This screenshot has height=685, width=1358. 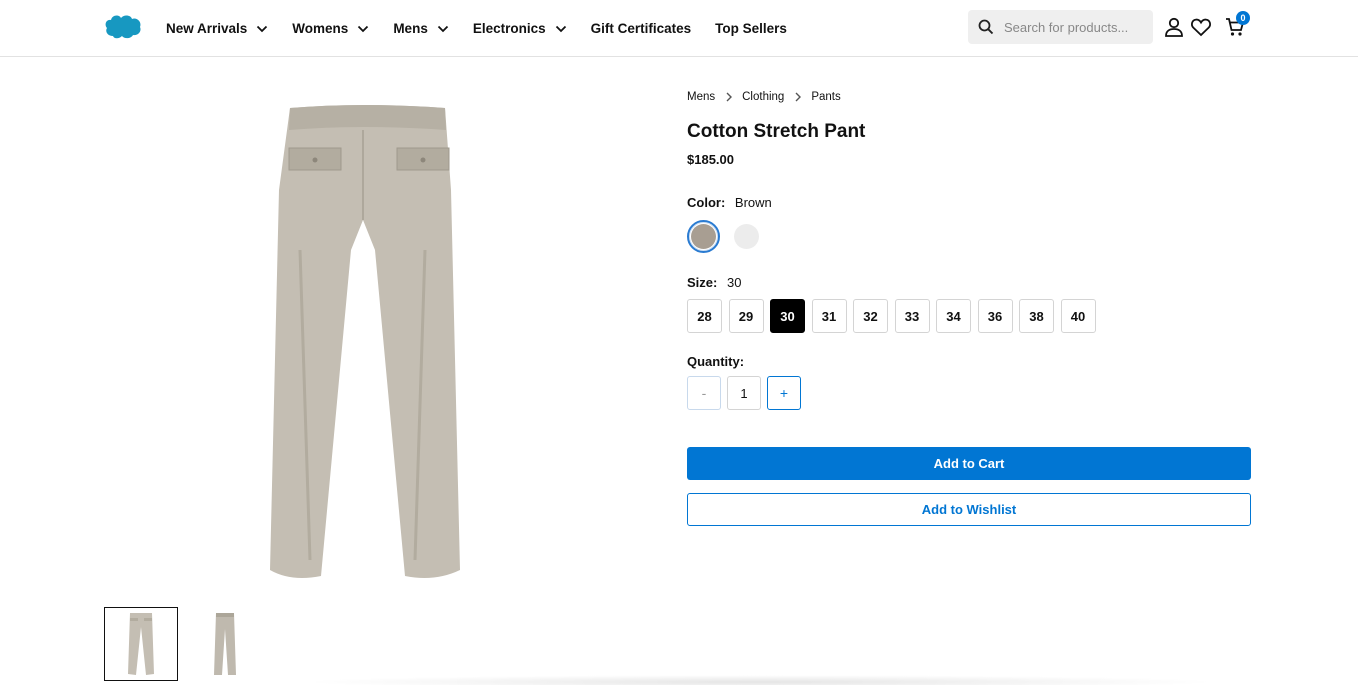 I want to click on nav-label: Gift Certificates, so click(x=641, y=28).